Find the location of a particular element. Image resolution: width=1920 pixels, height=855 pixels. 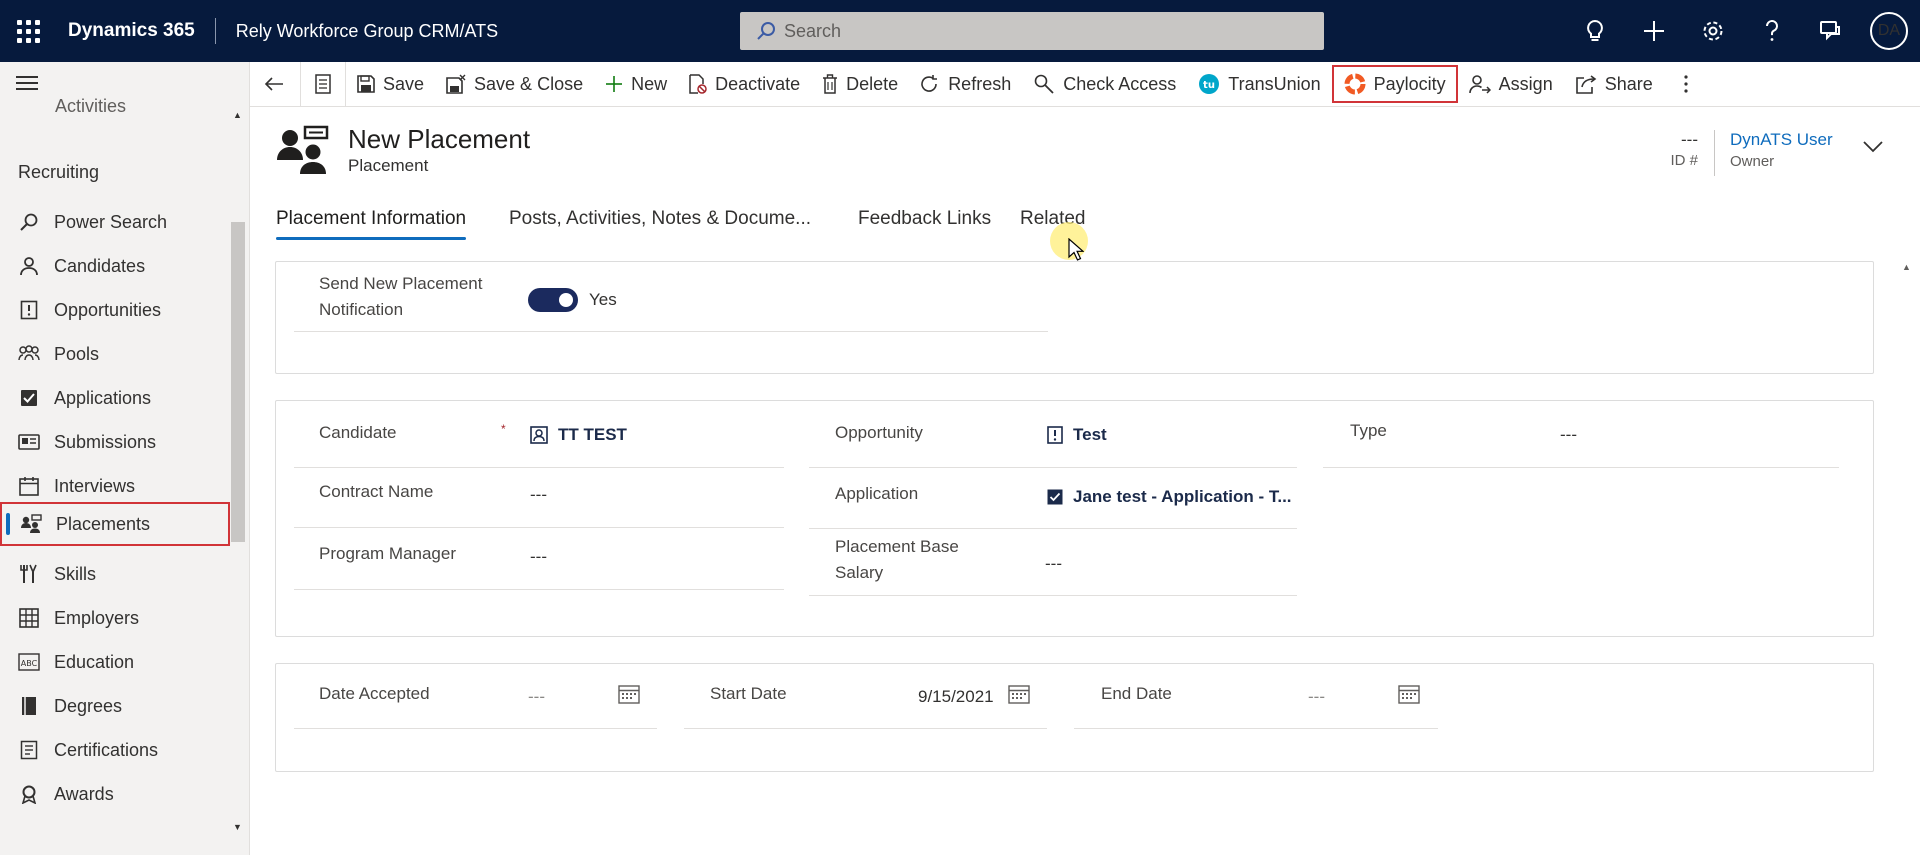

sidebar-item-label: Power Search is located at coordinates (111, 221).